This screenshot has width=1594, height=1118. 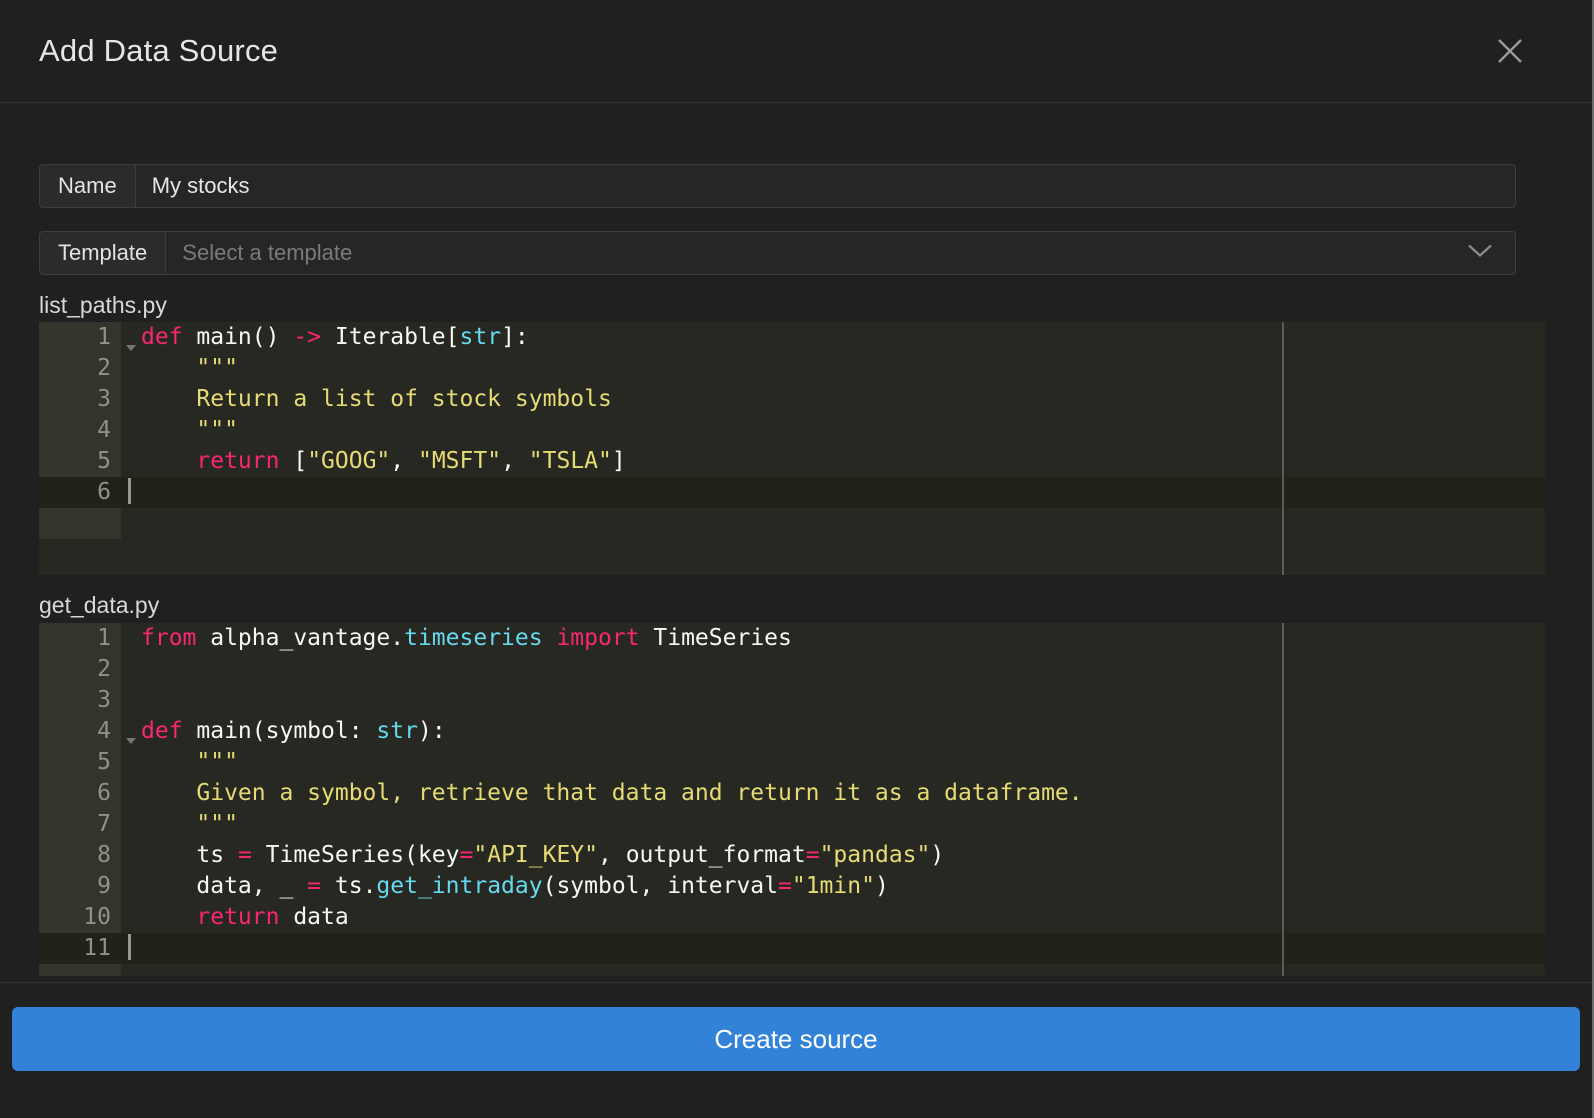 What do you see at coordinates (87, 186) in the screenshot?
I see `name-label: Name` at bounding box center [87, 186].